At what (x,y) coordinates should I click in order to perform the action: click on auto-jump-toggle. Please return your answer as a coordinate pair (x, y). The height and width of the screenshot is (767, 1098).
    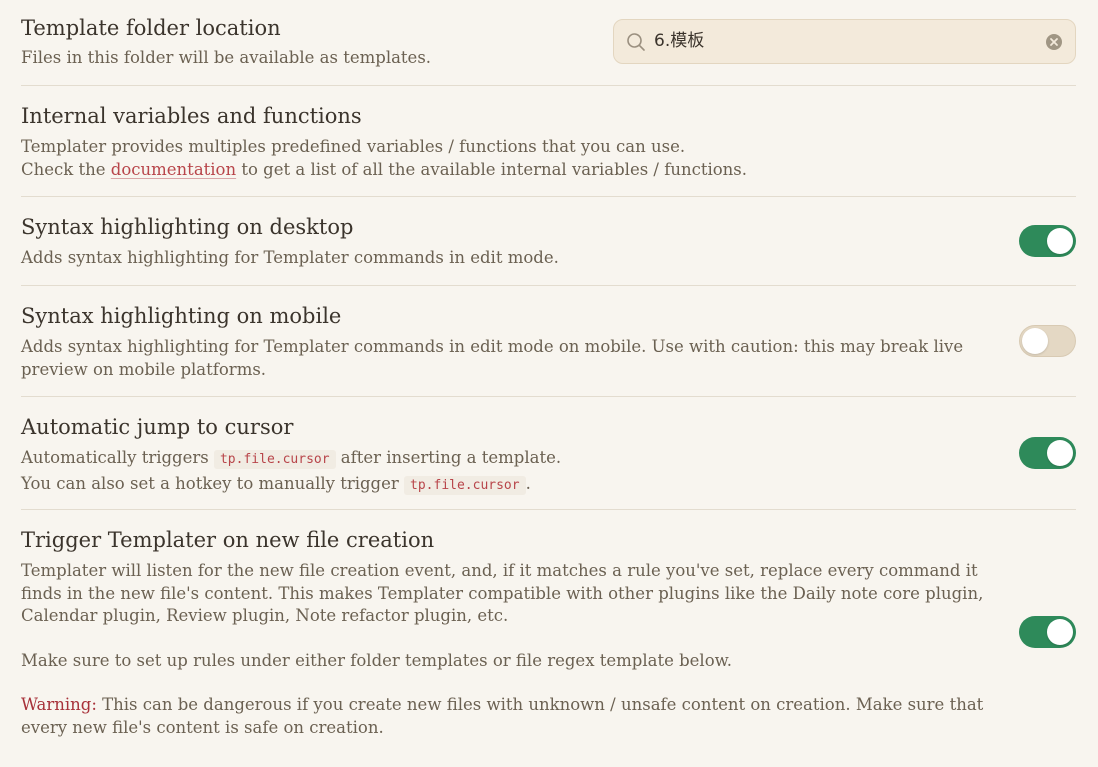
    Looking at the image, I should click on (1047, 453).